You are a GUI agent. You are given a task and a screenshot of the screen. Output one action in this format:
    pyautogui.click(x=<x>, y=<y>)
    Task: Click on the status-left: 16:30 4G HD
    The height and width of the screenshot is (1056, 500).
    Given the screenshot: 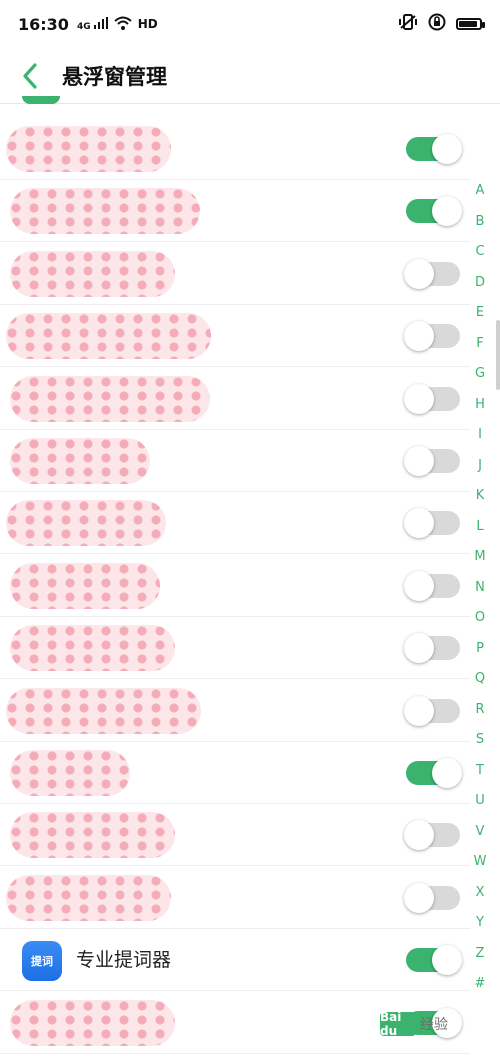 What is the action you would take?
    pyautogui.click(x=88, y=24)
    